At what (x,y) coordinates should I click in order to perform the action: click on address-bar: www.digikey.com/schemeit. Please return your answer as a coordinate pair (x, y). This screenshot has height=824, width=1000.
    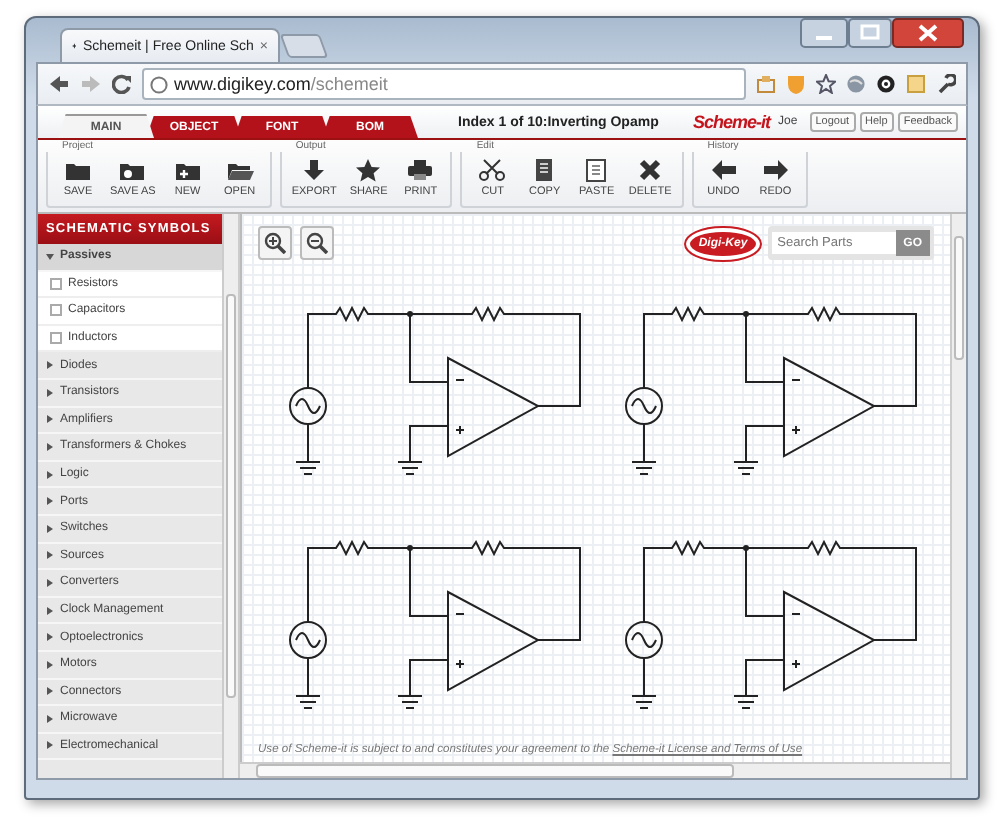
    Looking at the image, I should click on (444, 84).